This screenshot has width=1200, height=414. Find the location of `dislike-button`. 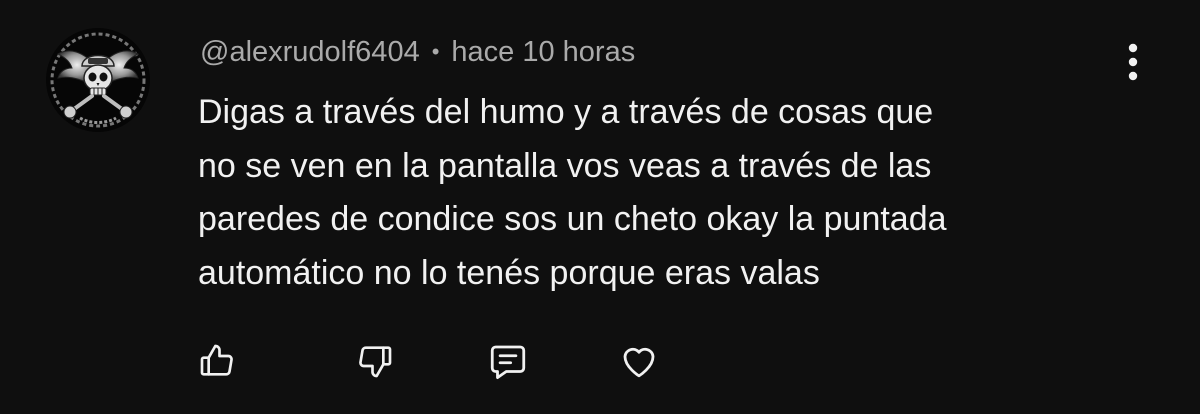

dislike-button is located at coordinates (375, 361).